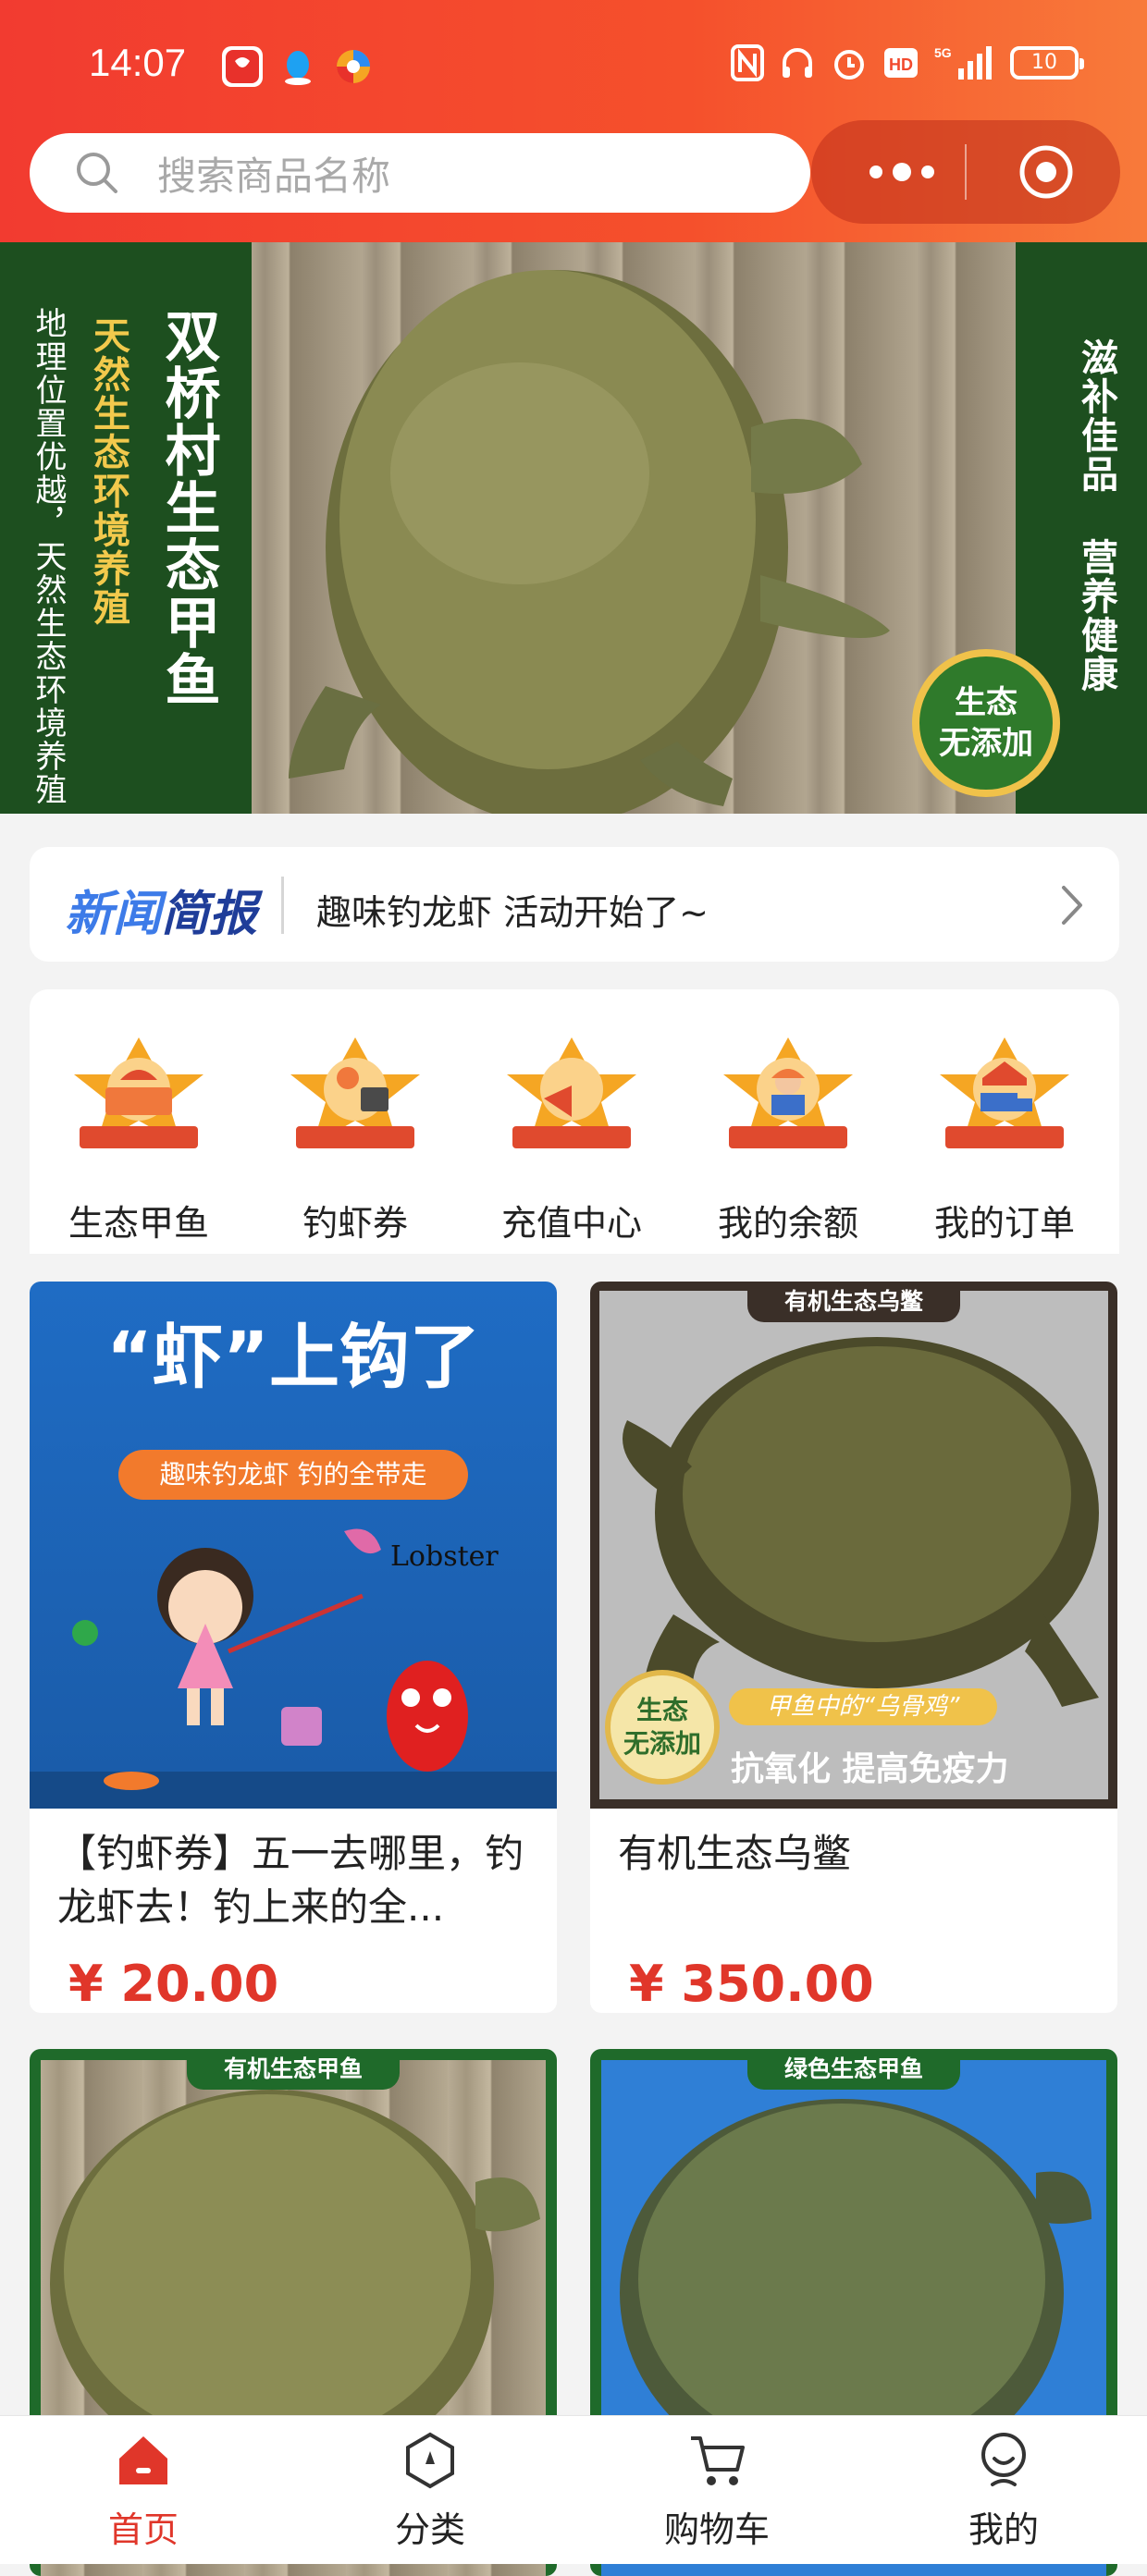 This screenshot has height=2576, width=1147. I want to click on news-label-part1: 新闻, so click(114, 914).